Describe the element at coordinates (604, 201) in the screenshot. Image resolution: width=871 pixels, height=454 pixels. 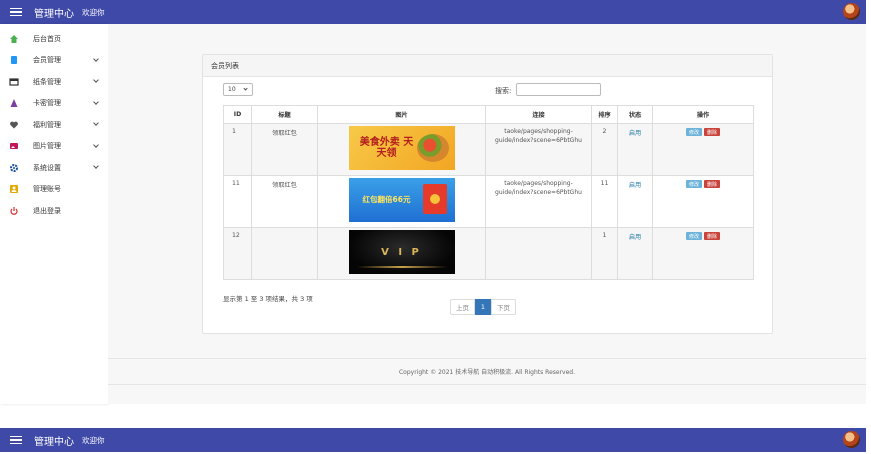
I see `cell-order: 11` at that location.